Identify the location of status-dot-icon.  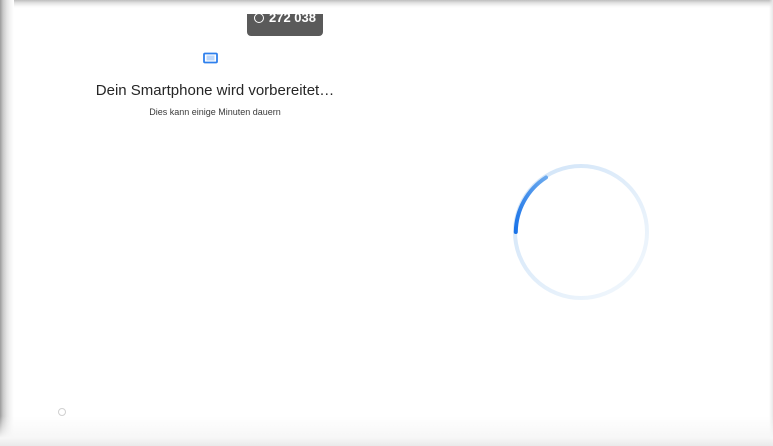
(62, 412).